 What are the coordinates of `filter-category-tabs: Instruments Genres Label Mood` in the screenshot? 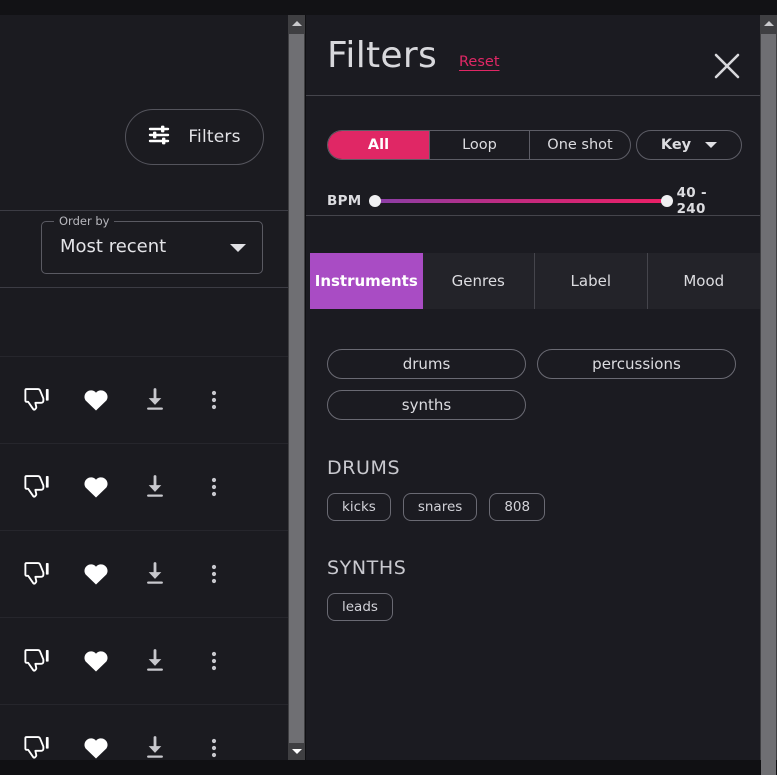 It's located at (535, 281).